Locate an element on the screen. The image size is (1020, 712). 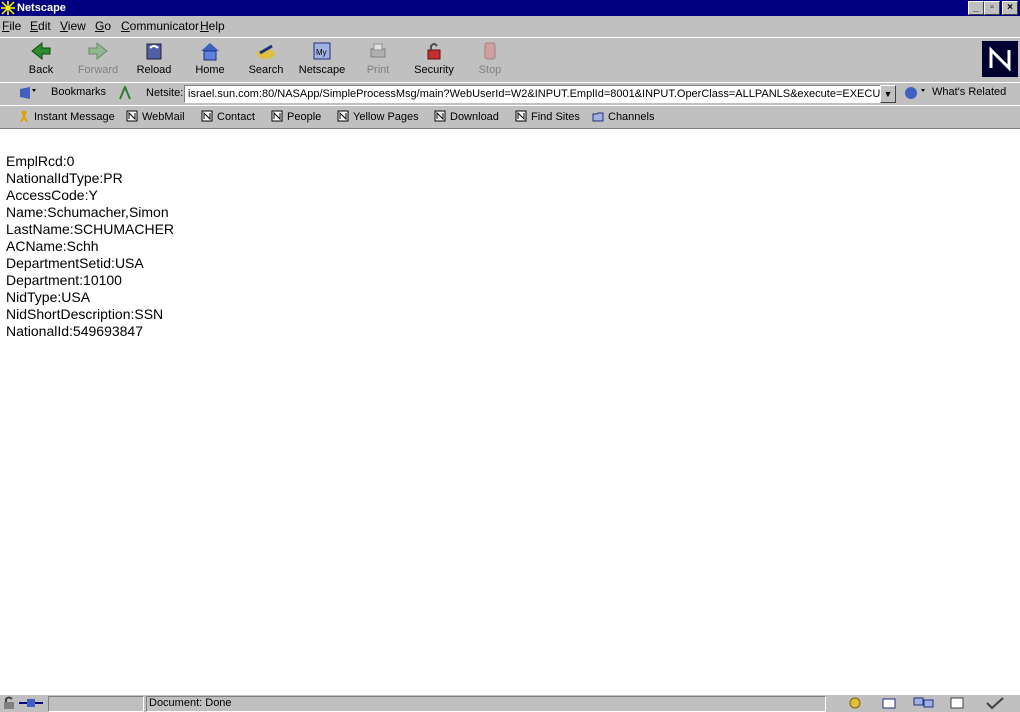
data-line-nidshortdescription: NidShortDescription:SSN is located at coordinates (85, 314).